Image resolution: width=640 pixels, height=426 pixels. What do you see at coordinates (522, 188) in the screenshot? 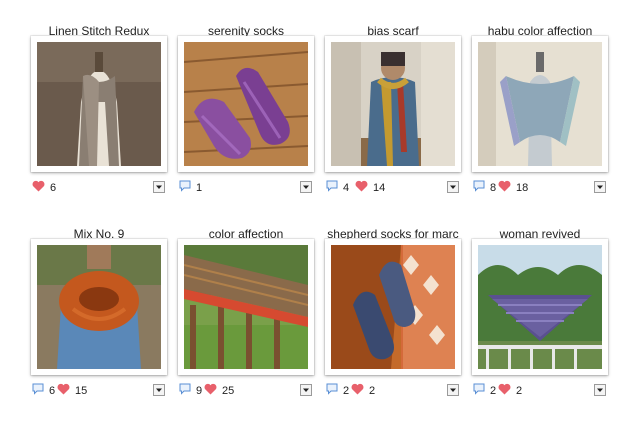
I see `hearts-count: 18` at bounding box center [522, 188].